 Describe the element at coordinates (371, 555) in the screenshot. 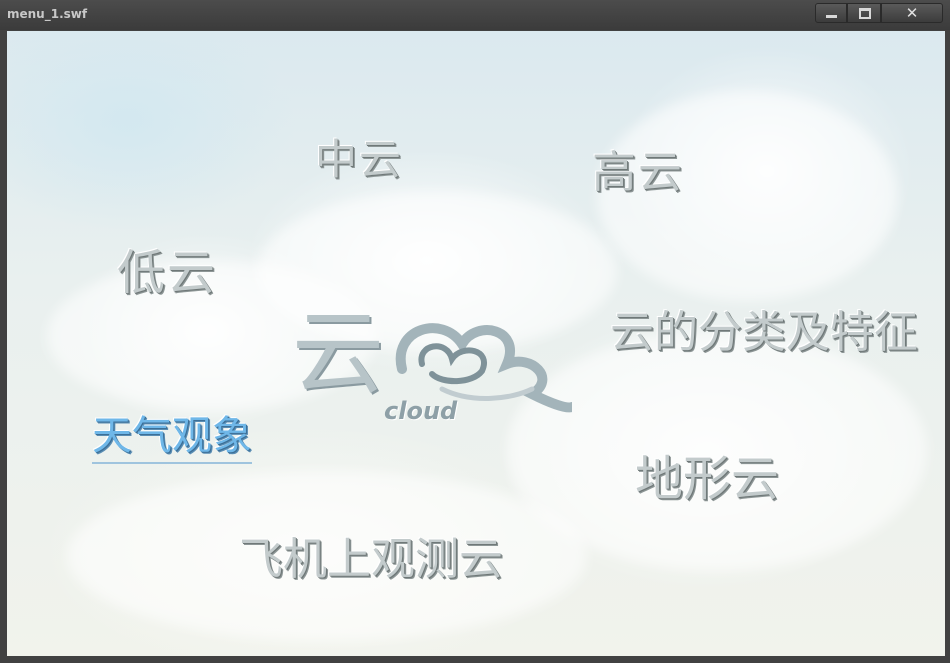

I see `menu-plane-observation: 飞机上观测云` at that location.